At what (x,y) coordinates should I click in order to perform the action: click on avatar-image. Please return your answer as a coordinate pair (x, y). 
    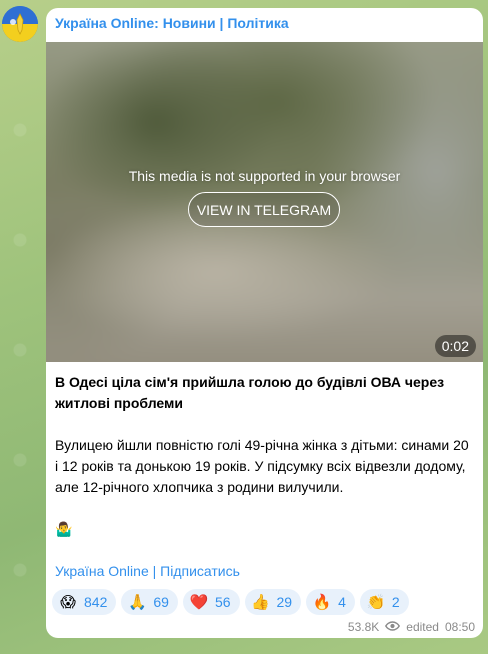
    Looking at the image, I should click on (20, 24).